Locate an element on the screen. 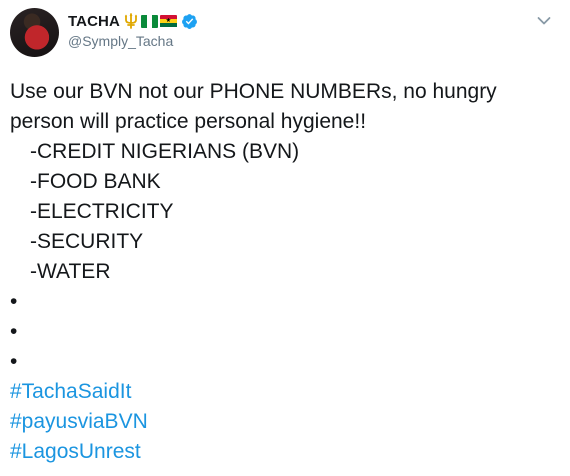 Image resolution: width=570 pixels, height=476 pixels. trident-icon is located at coordinates (131, 21).